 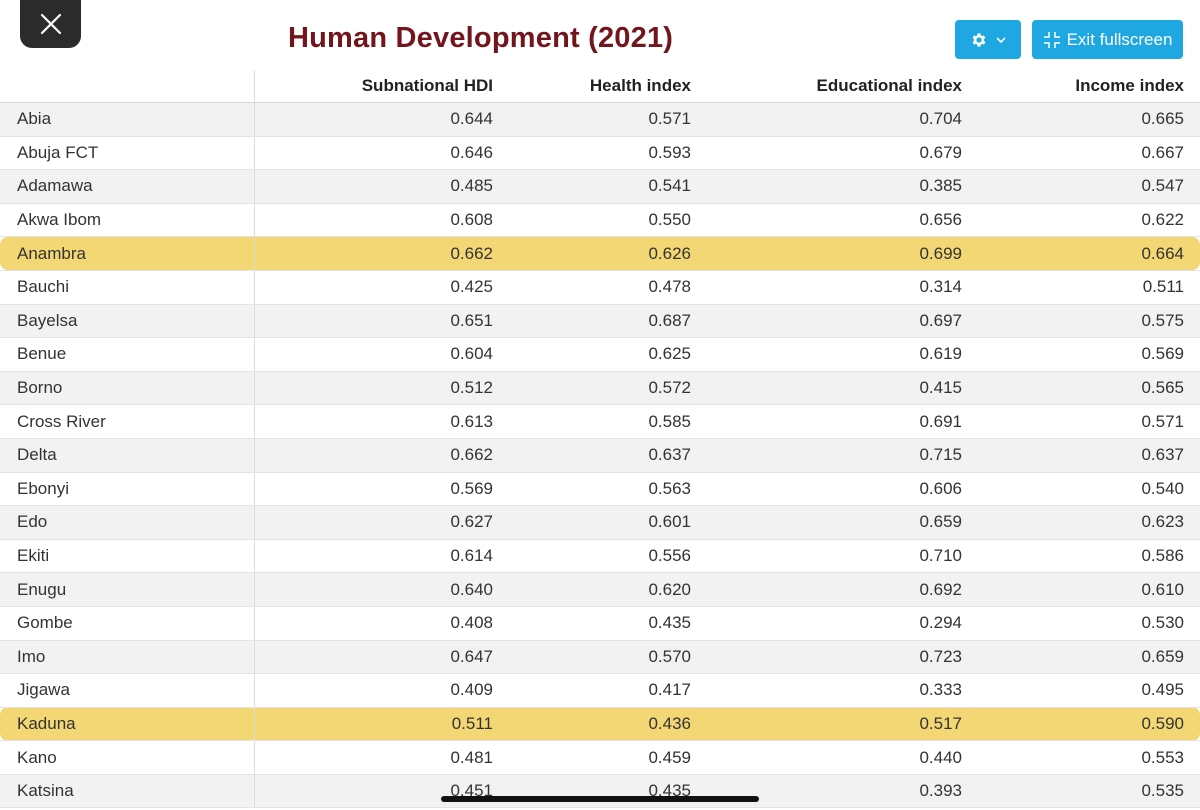 I want to click on settings-menu-button, so click(x=988, y=39).